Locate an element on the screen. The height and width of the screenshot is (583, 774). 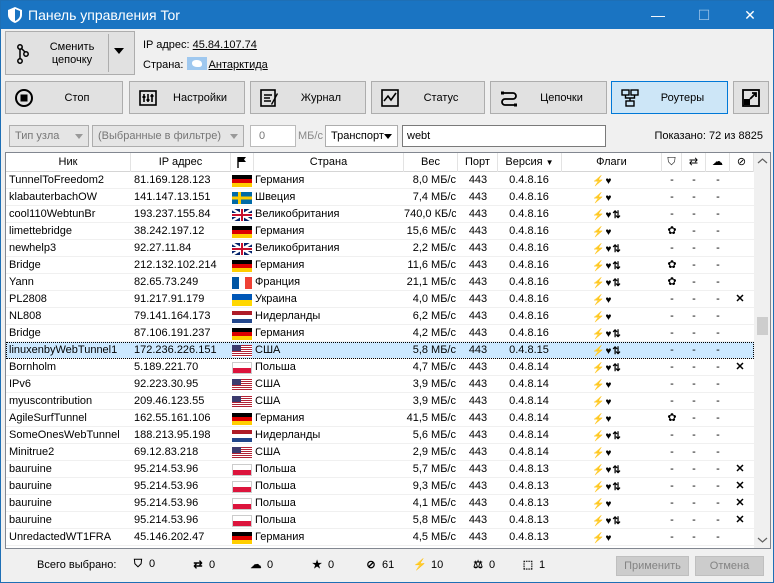
routers-button: Роутеры is located at coordinates (669, 97).